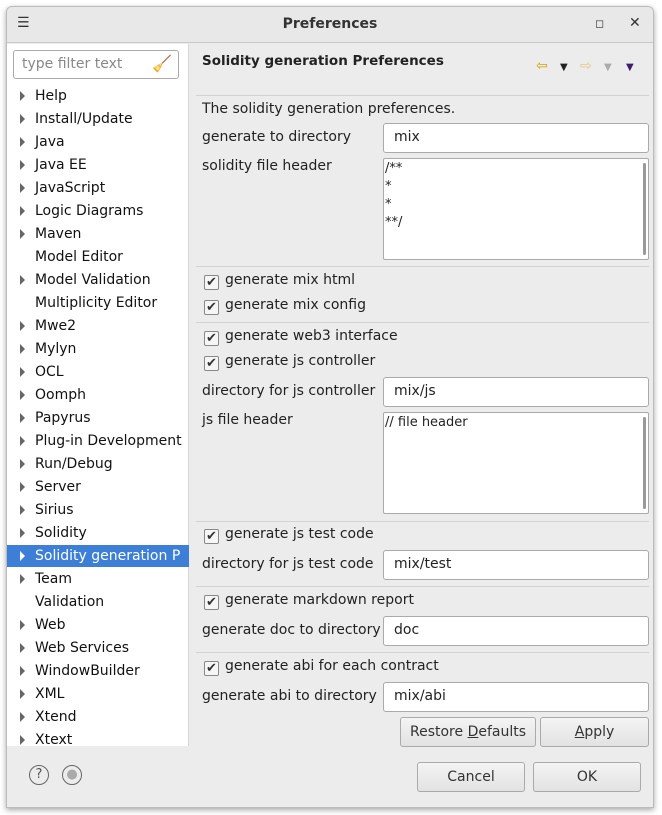  Describe the element at coordinates (61, 165) in the screenshot. I see `tree-item-label: Java EE` at that location.